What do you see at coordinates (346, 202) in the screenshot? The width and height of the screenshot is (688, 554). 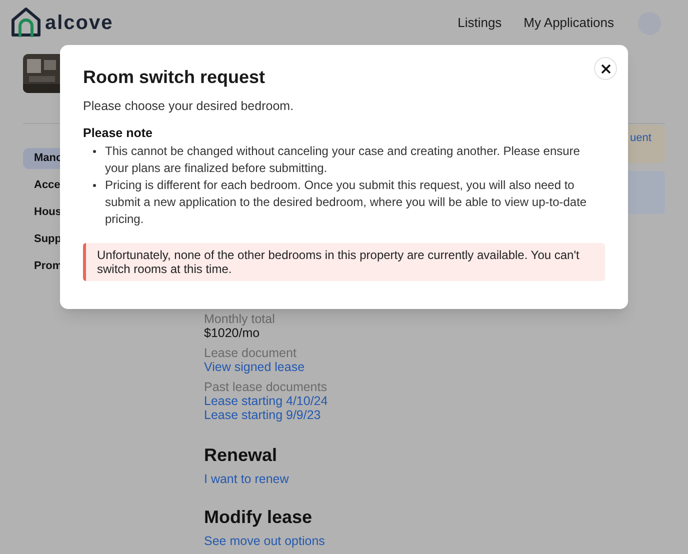 I see `note-text: Pricing is different for each bedroom. Once you submit this request, you will also need to submit a new application to the desired bedroom, where you will be able to view up-to-date pricing.` at bounding box center [346, 202].